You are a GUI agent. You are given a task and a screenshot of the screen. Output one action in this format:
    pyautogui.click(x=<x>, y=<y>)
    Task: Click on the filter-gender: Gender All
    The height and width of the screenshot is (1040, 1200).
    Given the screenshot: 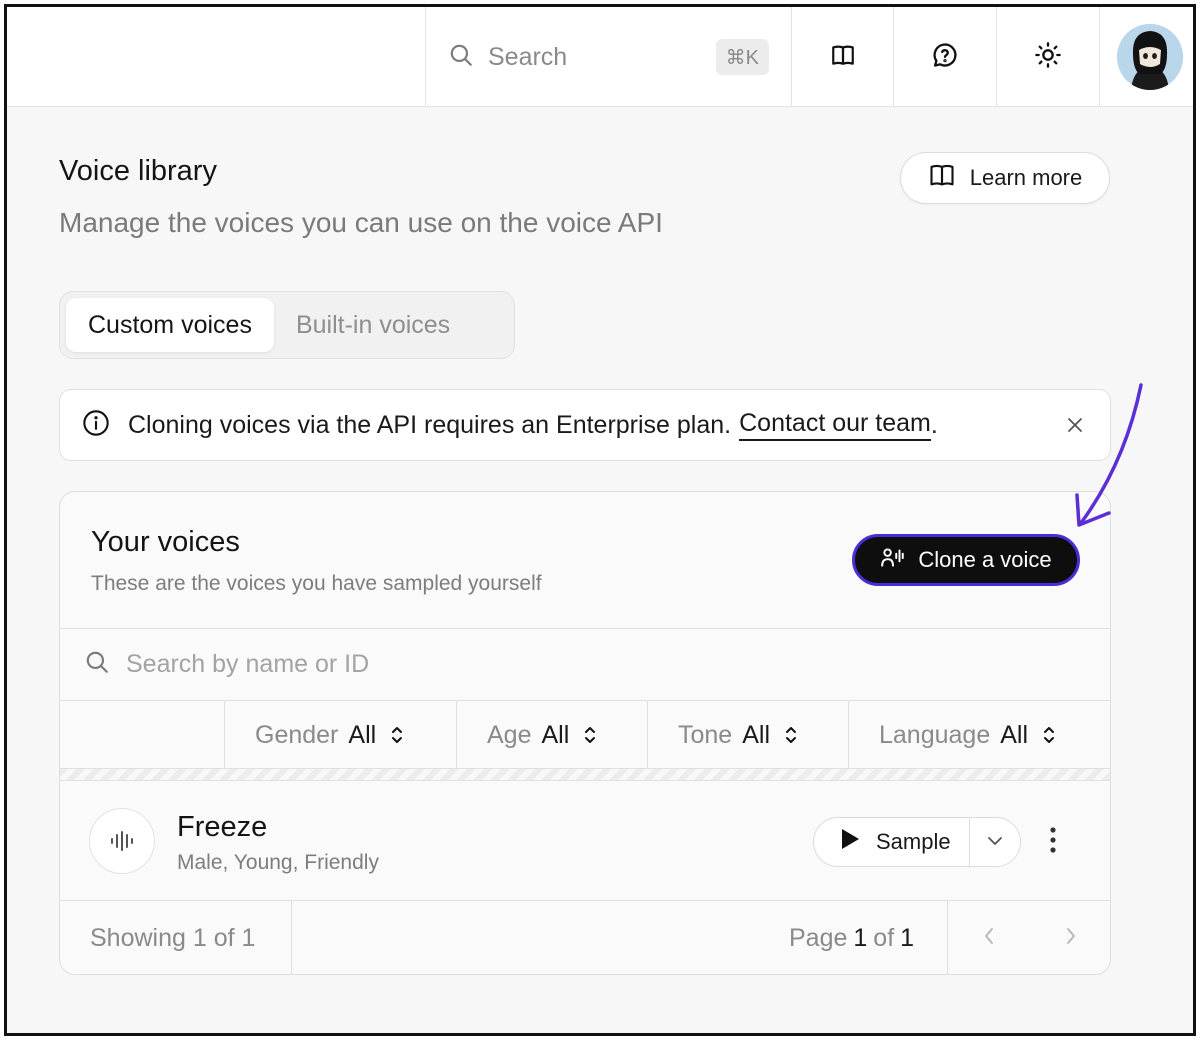 What is the action you would take?
    pyautogui.click(x=340, y=735)
    